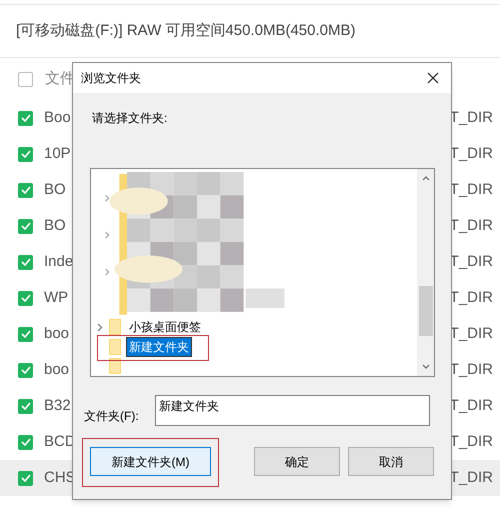 This screenshot has height=520, width=500. What do you see at coordinates (57, 406) in the screenshot?
I see `file-name: B32` at bounding box center [57, 406].